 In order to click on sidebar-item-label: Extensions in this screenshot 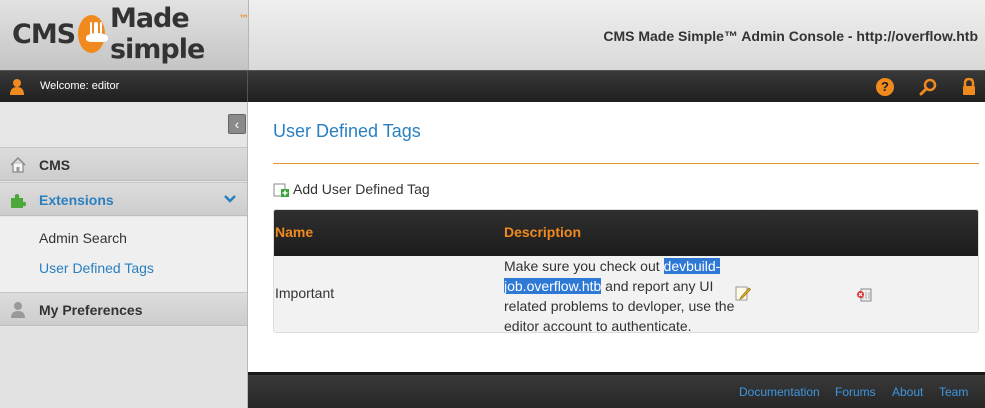, I will do `click(76, 200)`.